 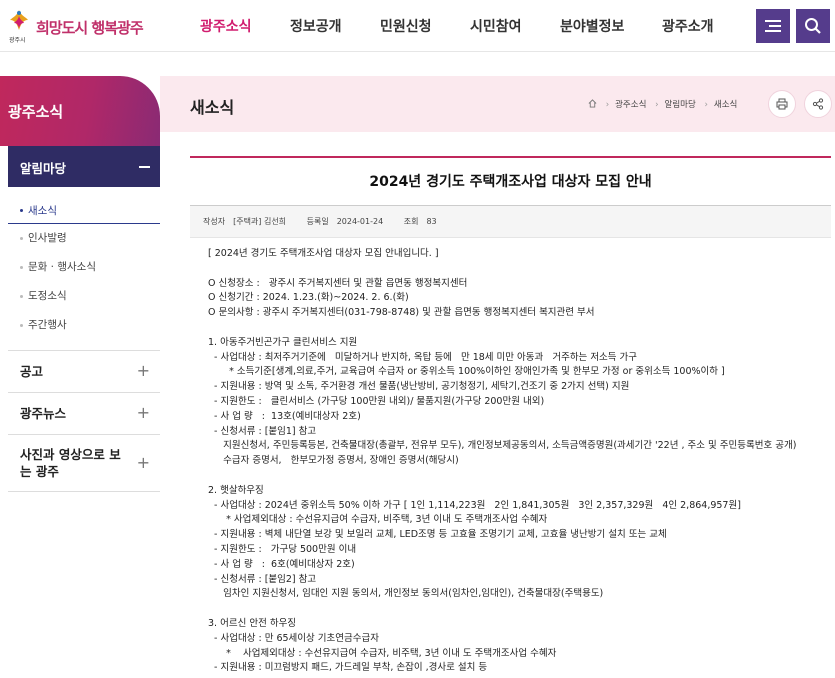 What do you see at coordinates (47, 238) in the screenshot?
I see `sidebar-item-label: 인사발령` at bounding box center [47, 238].